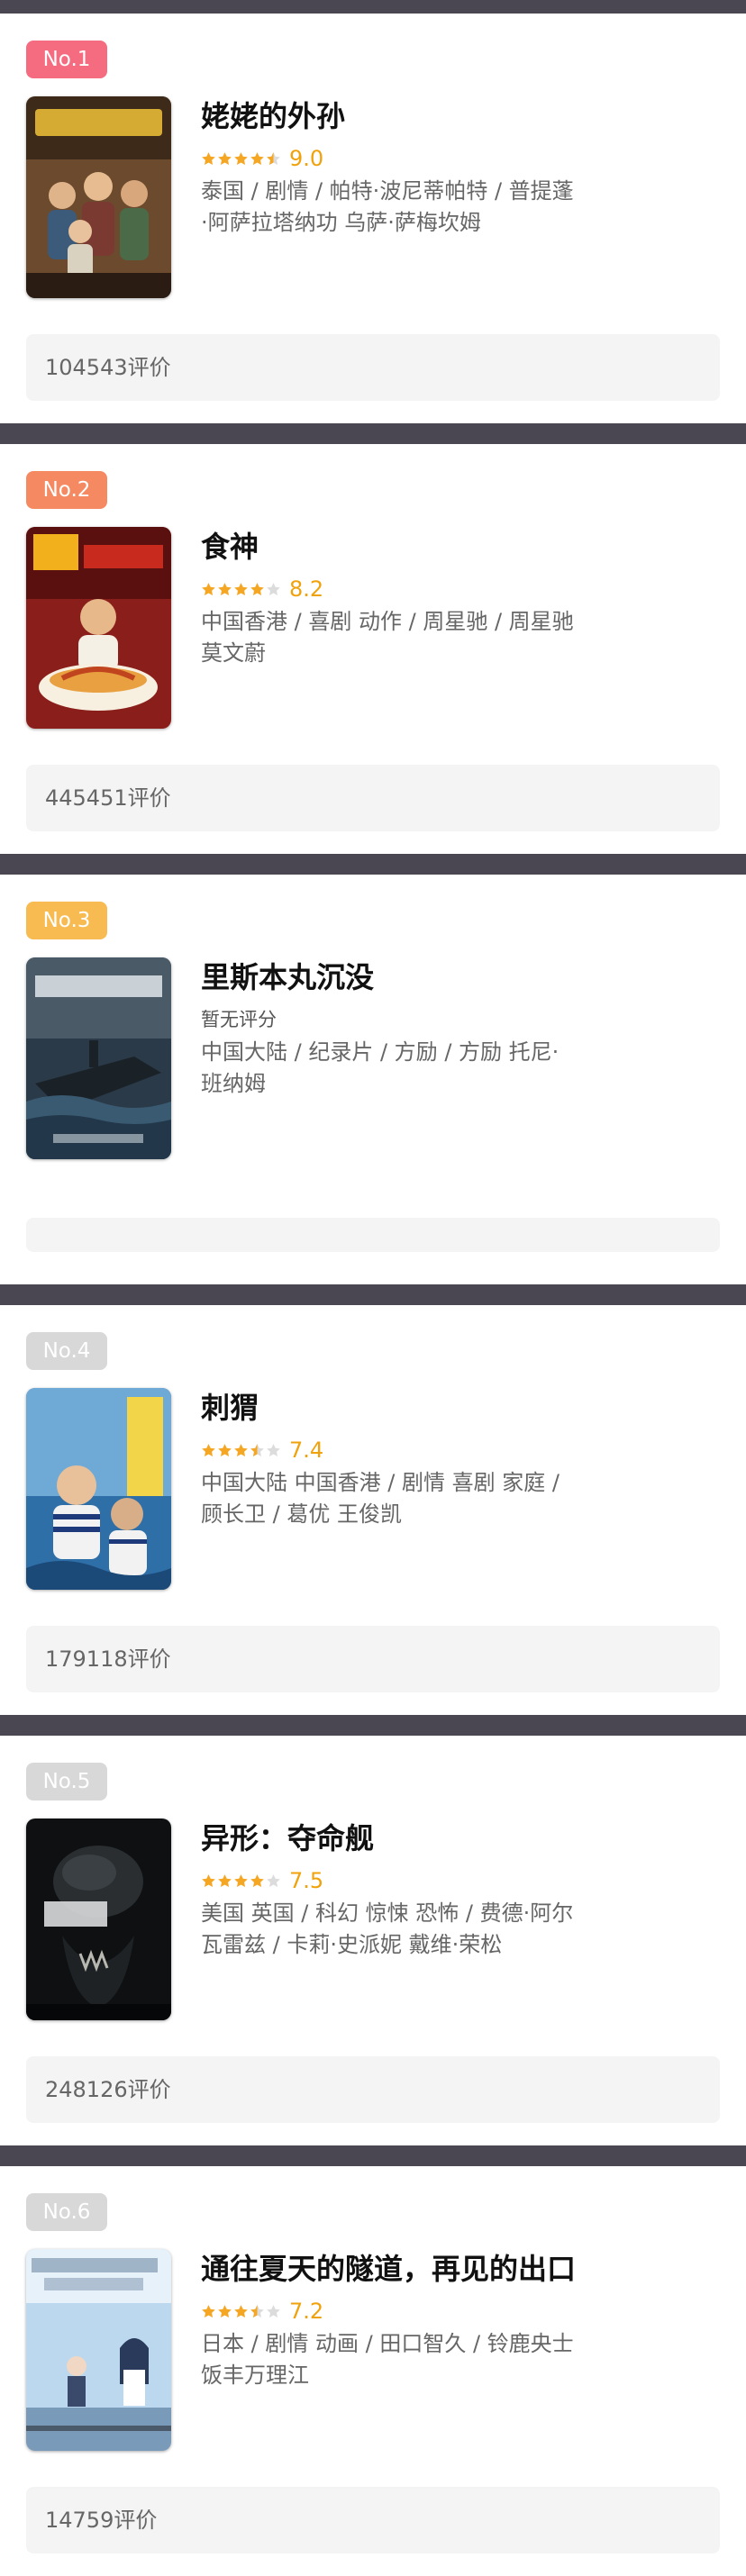  What do you see at coordinates (301, 1514) in the screenshot?
I see `movie-info-line: 顾长卫 / 葛优 王俊凯` at bounding box center [301, 1514].